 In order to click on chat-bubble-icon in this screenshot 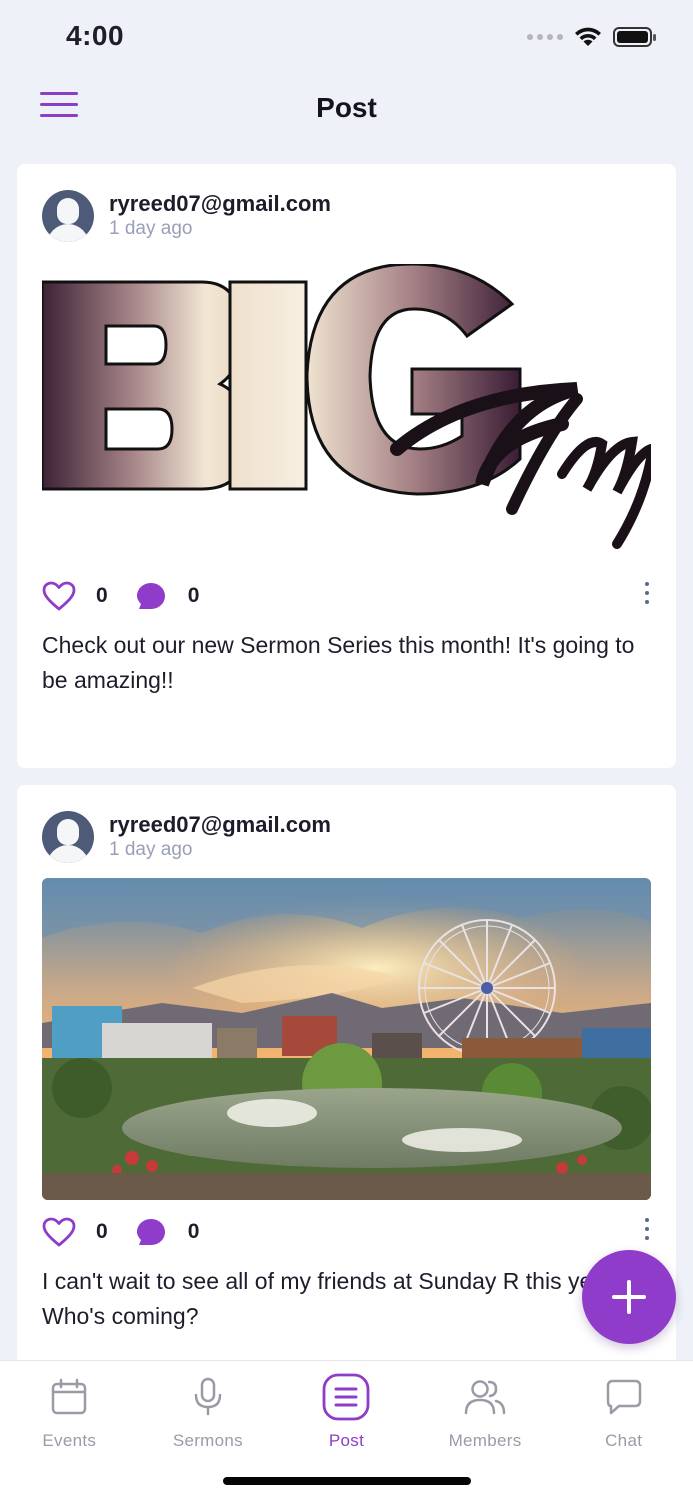, I will do `click(624, 1397)`.